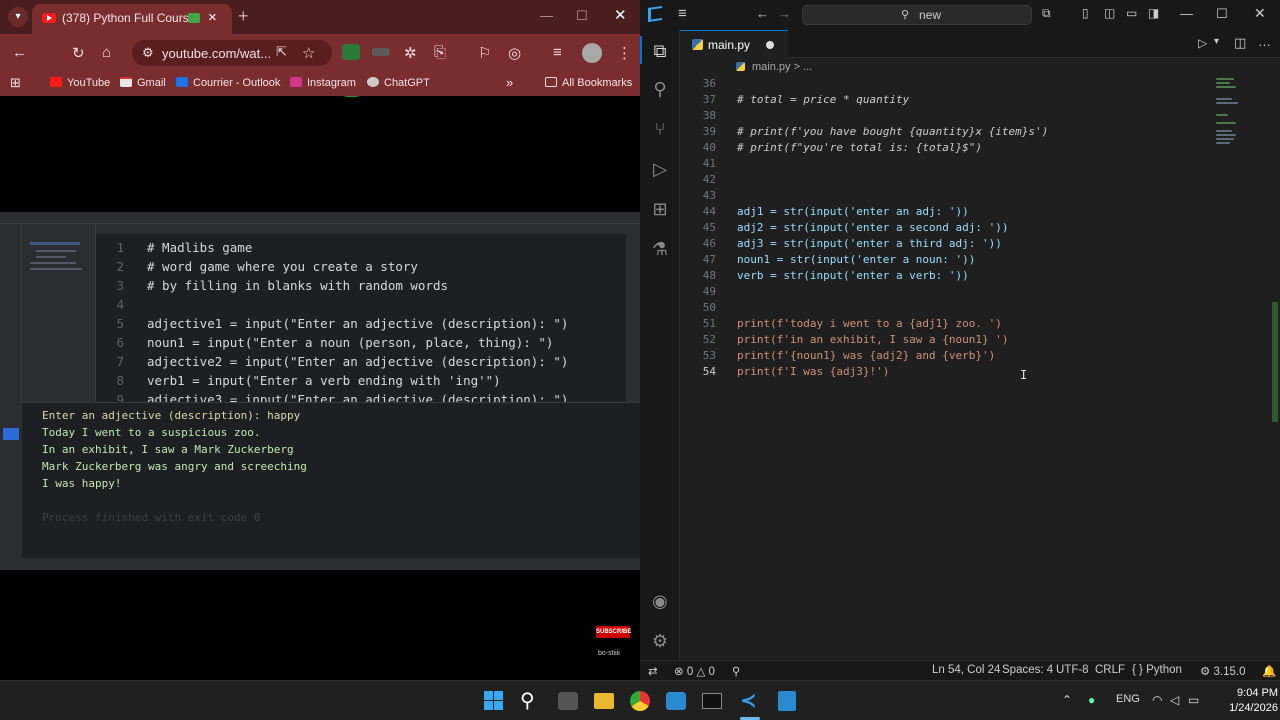 Image resolution: width=1280 pixels, height=720 pixels. I want to click on remote-icon: ⇄, so click(653, 671).